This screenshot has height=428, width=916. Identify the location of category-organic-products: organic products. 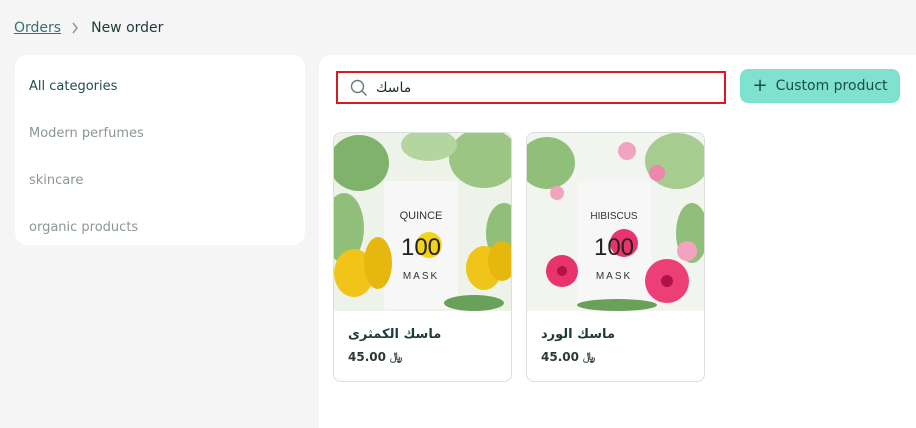
(160, 227).